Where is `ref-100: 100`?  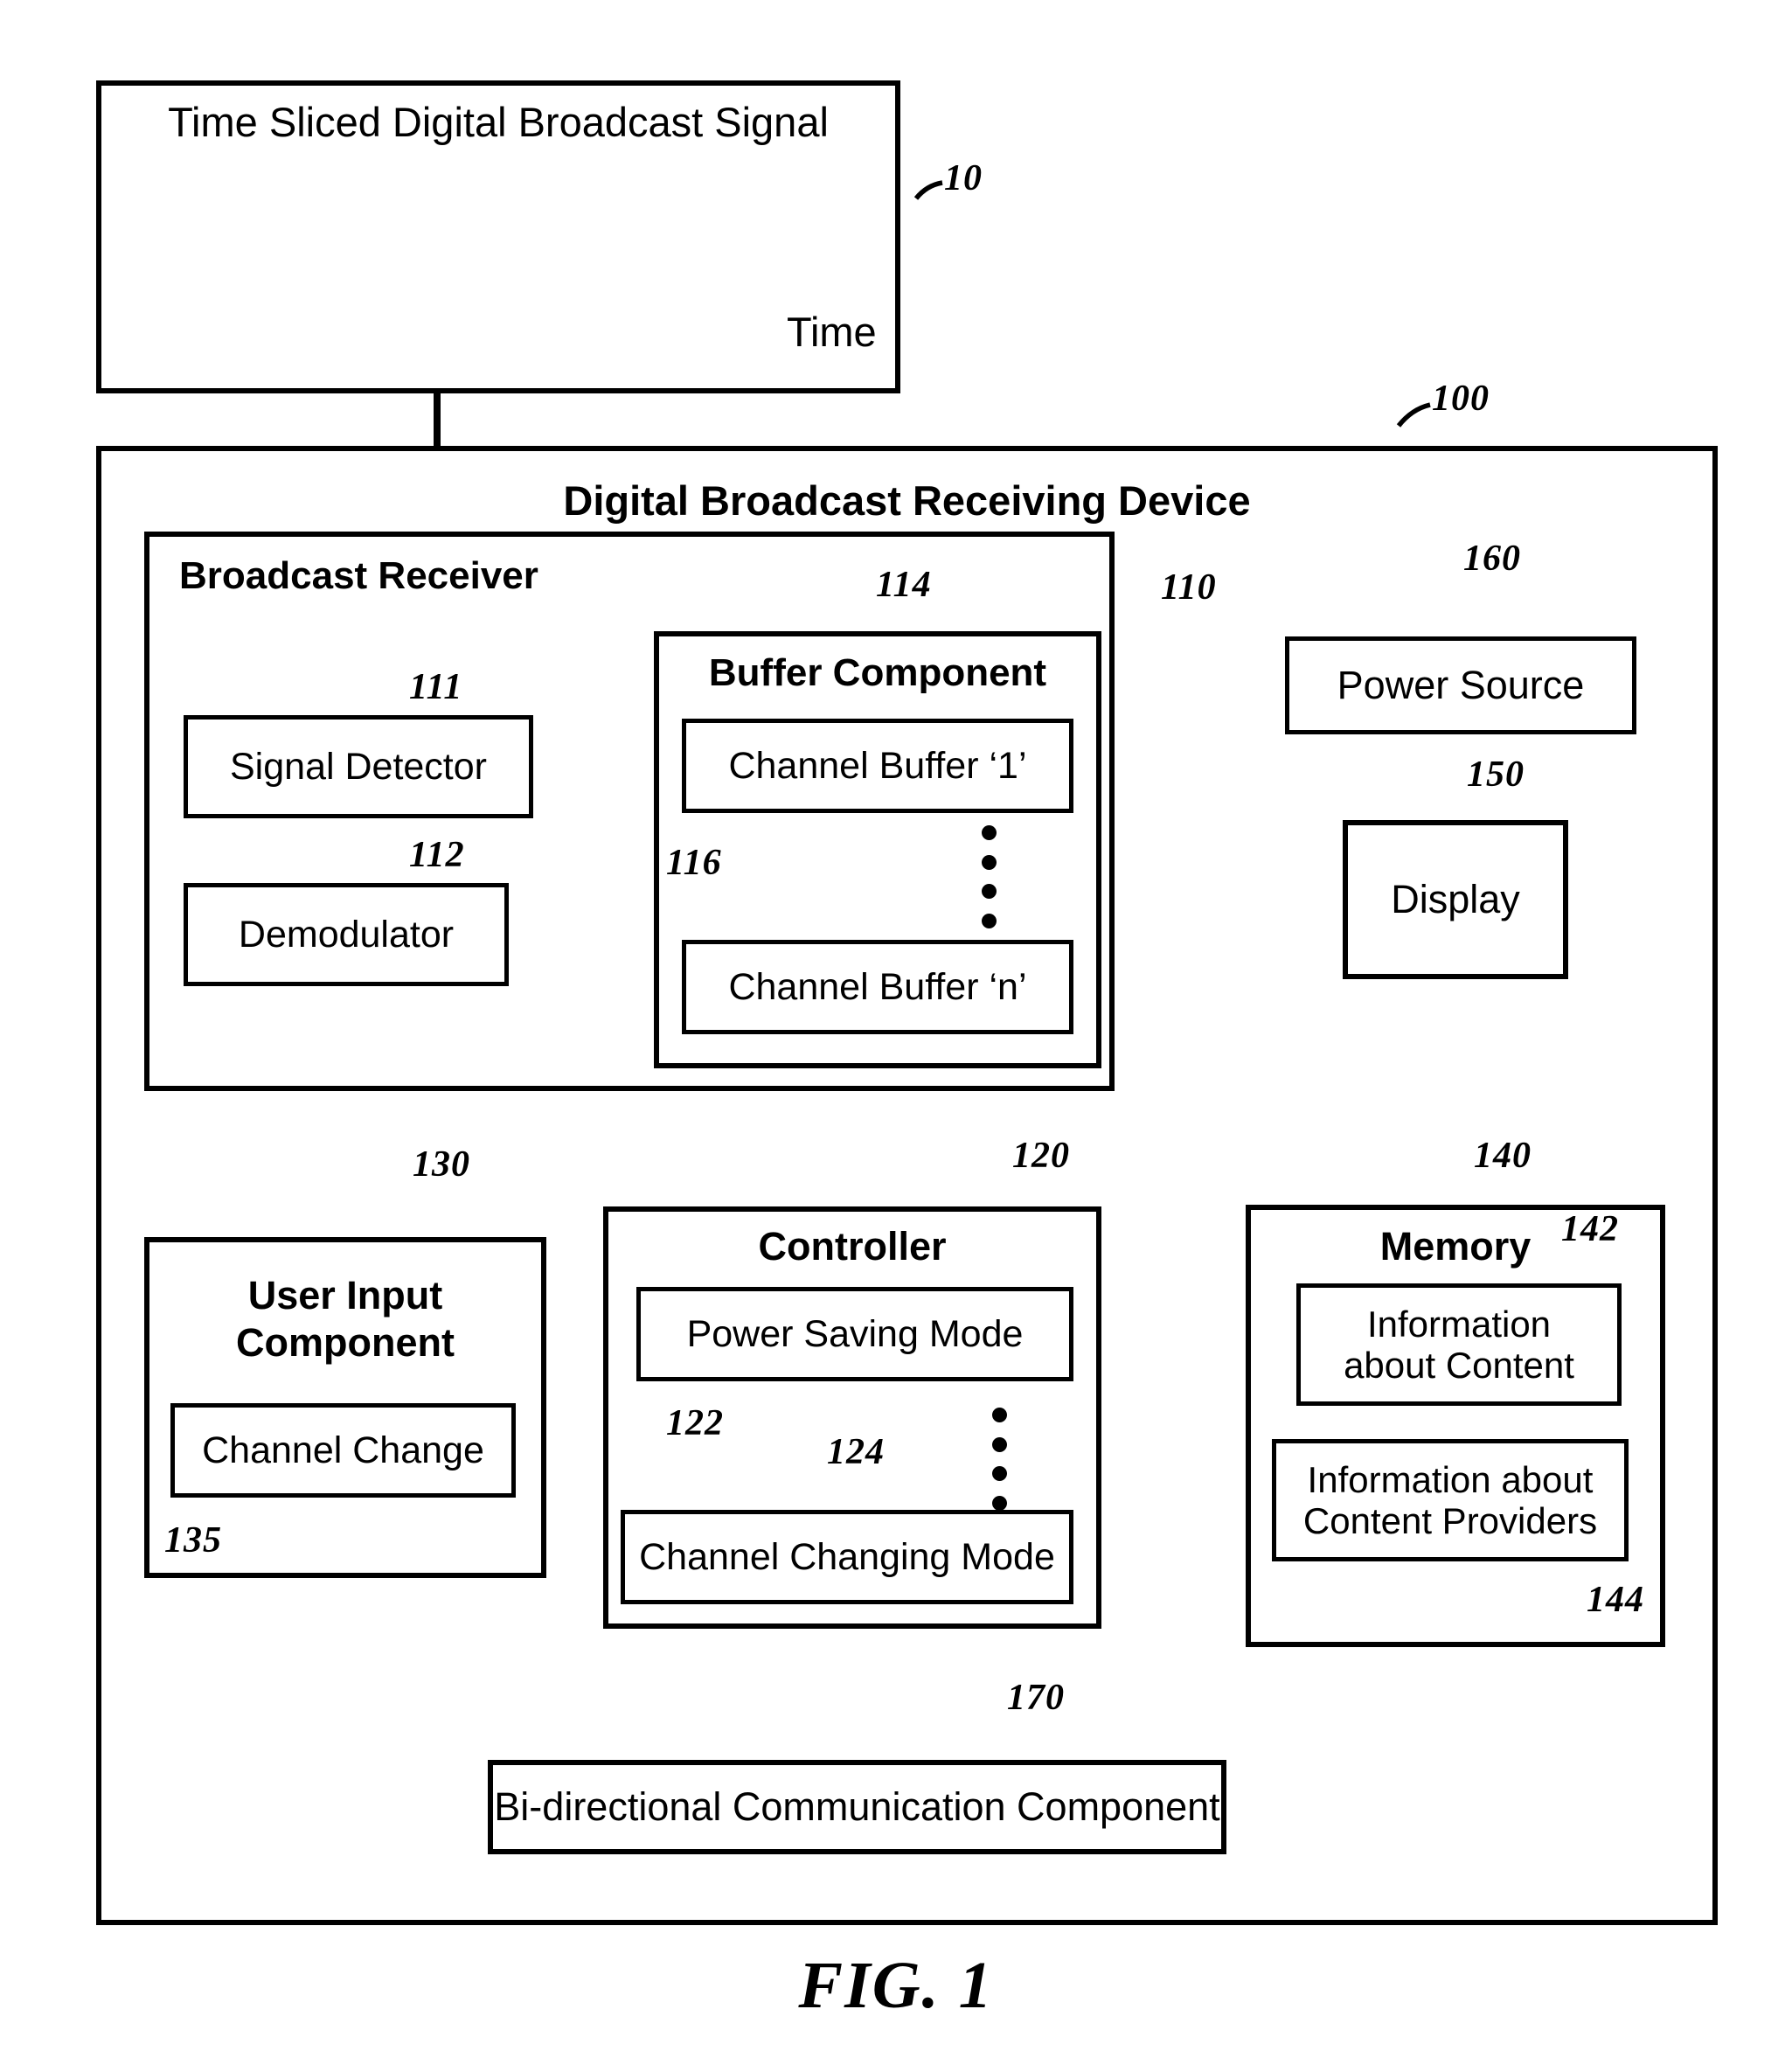
ref-100: 100 is located at coordinates (1461, 399).